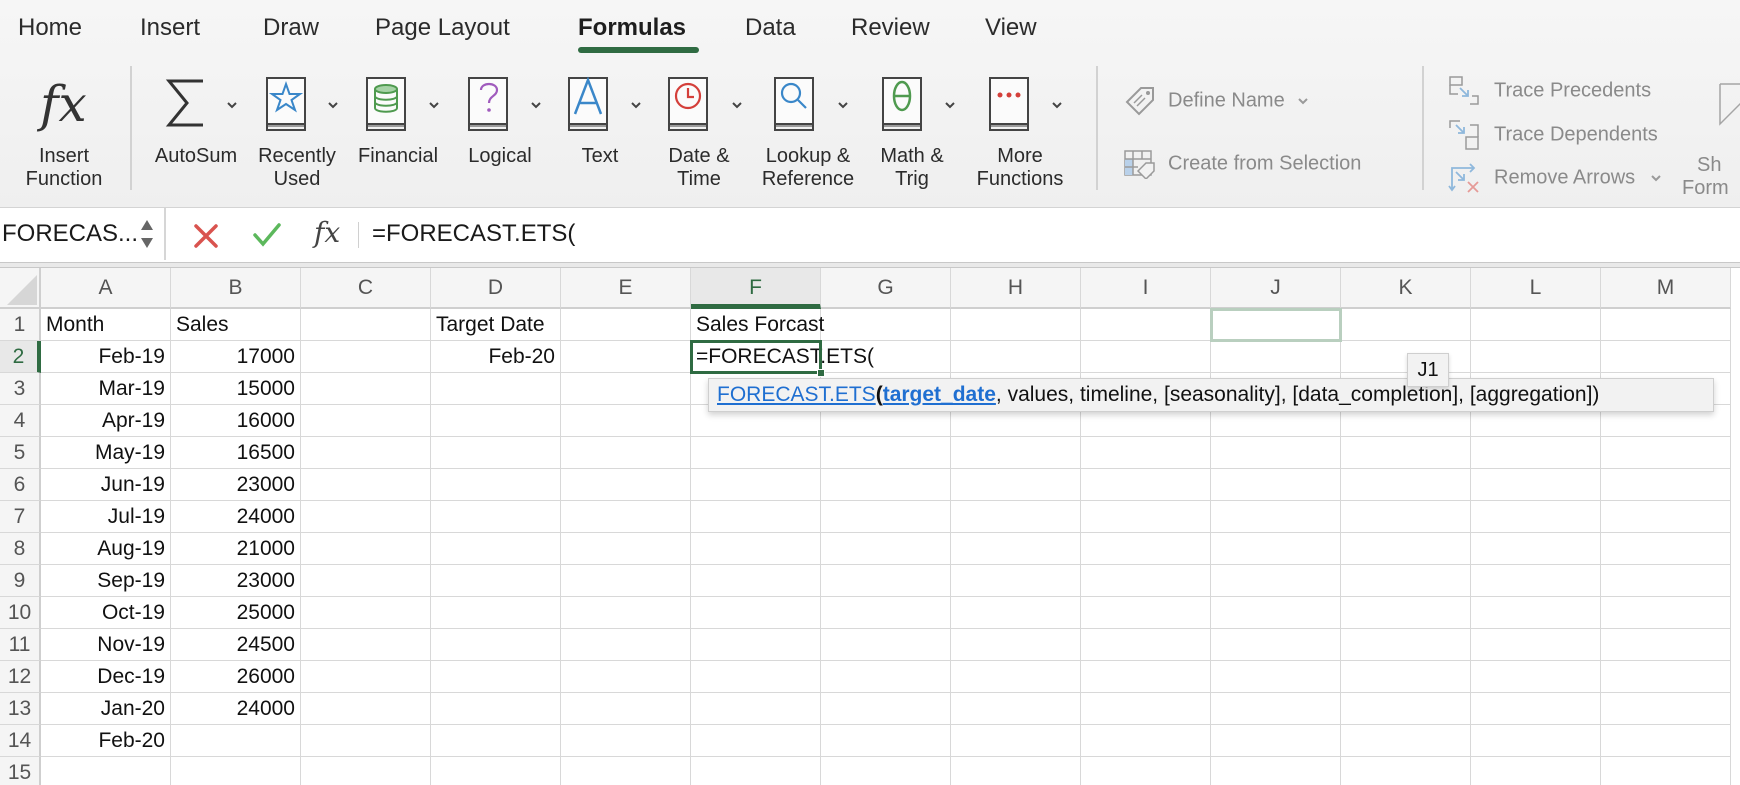 This screenshot has width=1740, height=785. What do you see at coordinates (1016, 357) in the screenshot?
I see `cell-h2` at bounding box center [1016, 357].